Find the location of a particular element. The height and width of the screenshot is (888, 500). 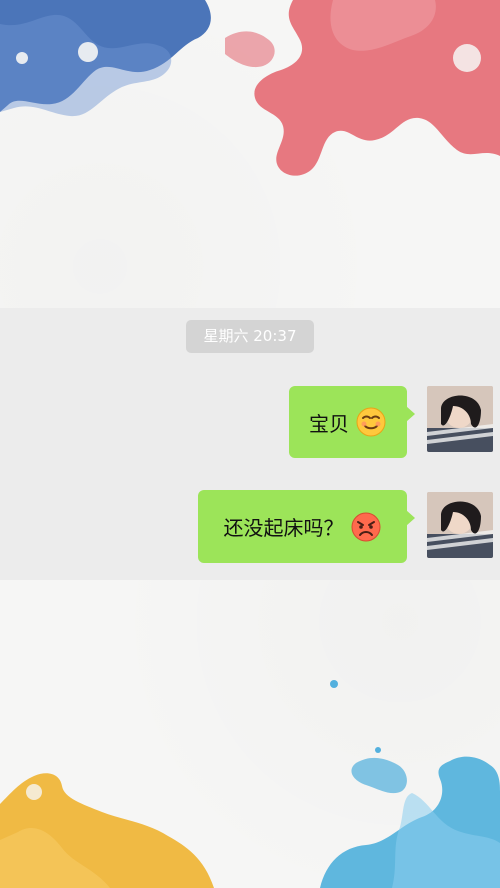

lightblue-watercolor-splash is located at coordinates (410, 784).